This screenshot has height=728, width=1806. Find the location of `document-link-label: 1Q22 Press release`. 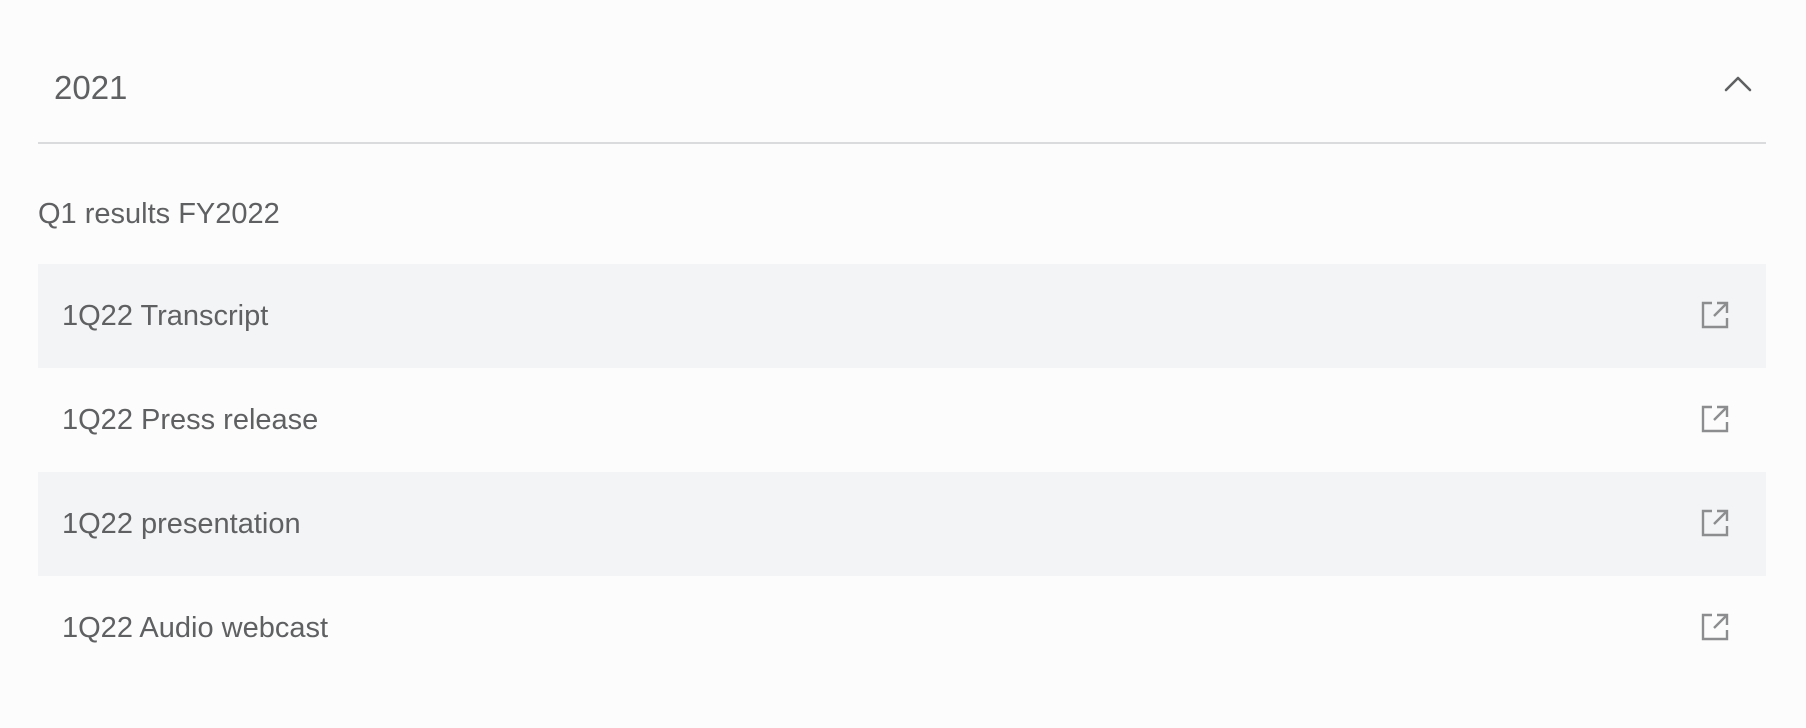

document-link-label: 1Q22 Press release is located at coordinates (190, 420).